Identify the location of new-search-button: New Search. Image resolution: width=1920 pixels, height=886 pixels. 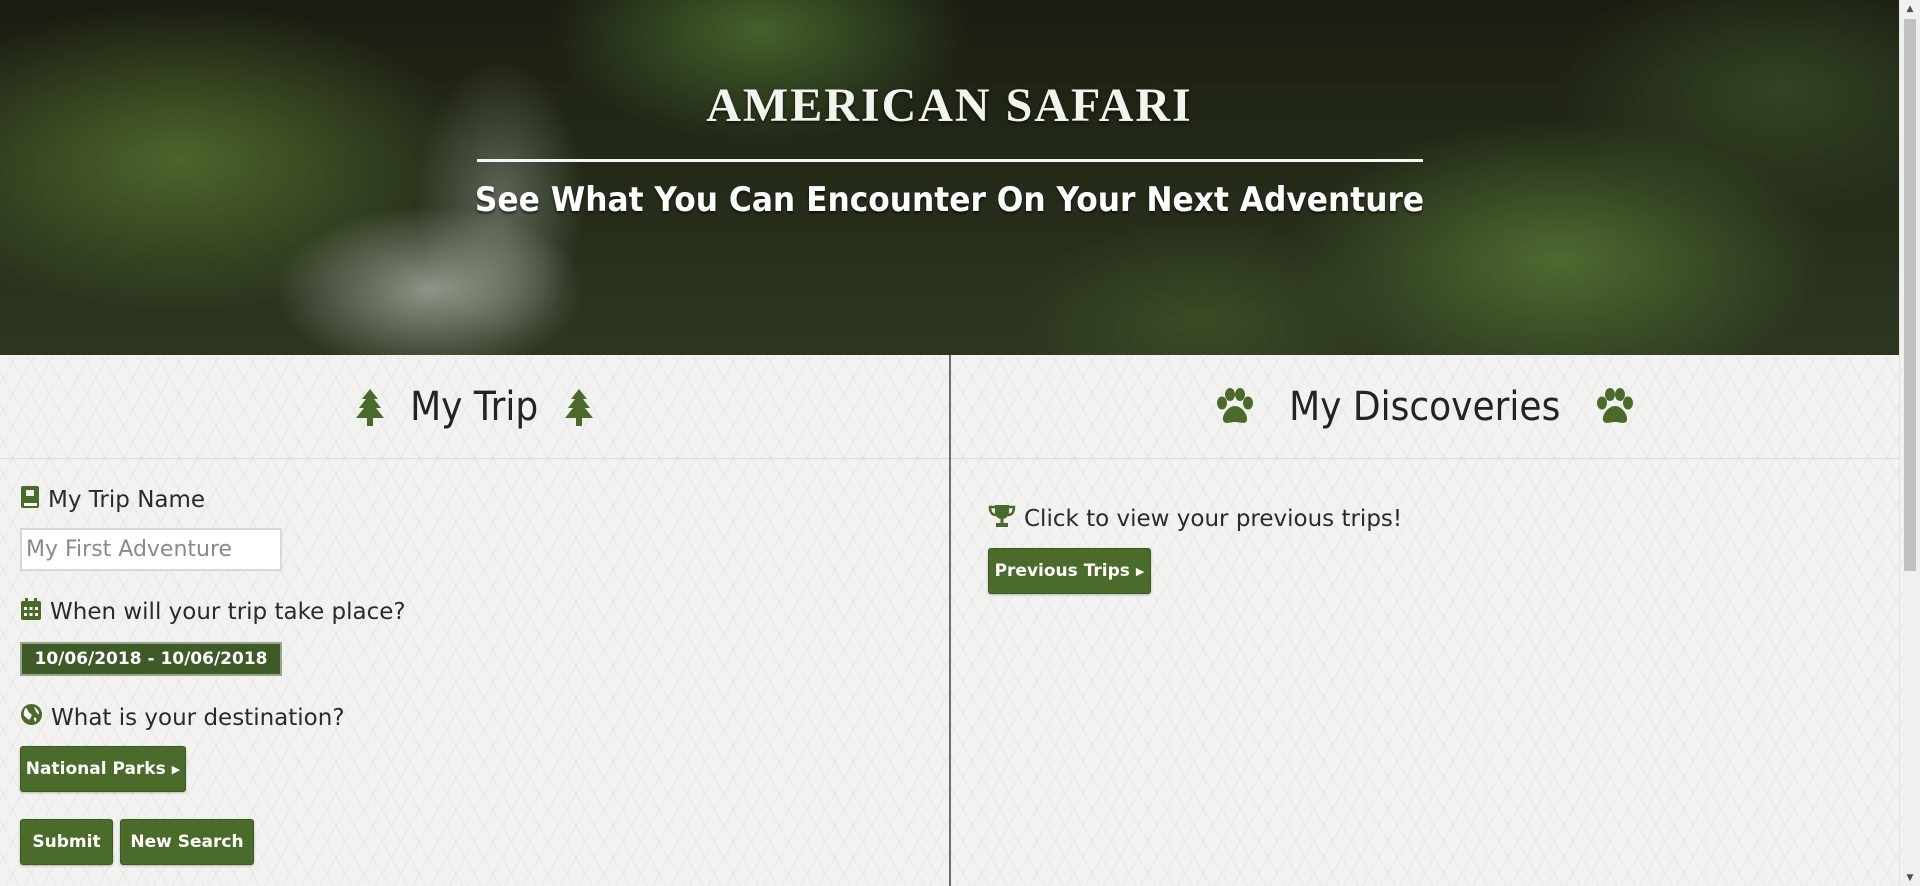
(187, 842).